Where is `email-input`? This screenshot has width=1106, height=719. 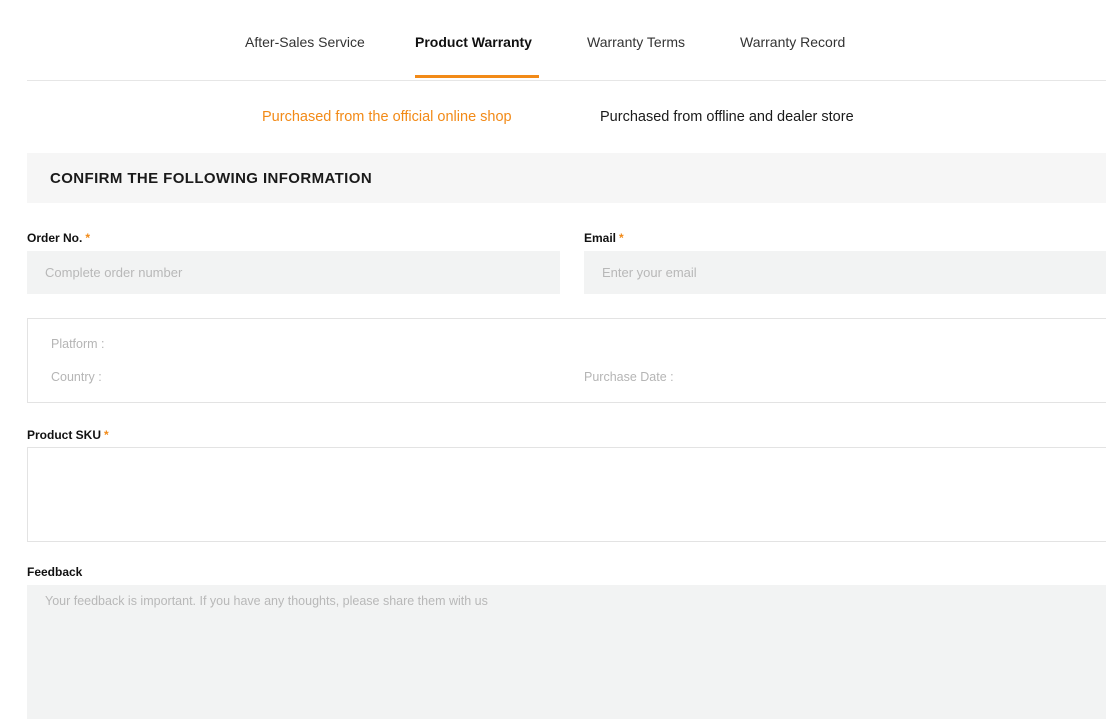
email-input is located at coordinates (845, 272).